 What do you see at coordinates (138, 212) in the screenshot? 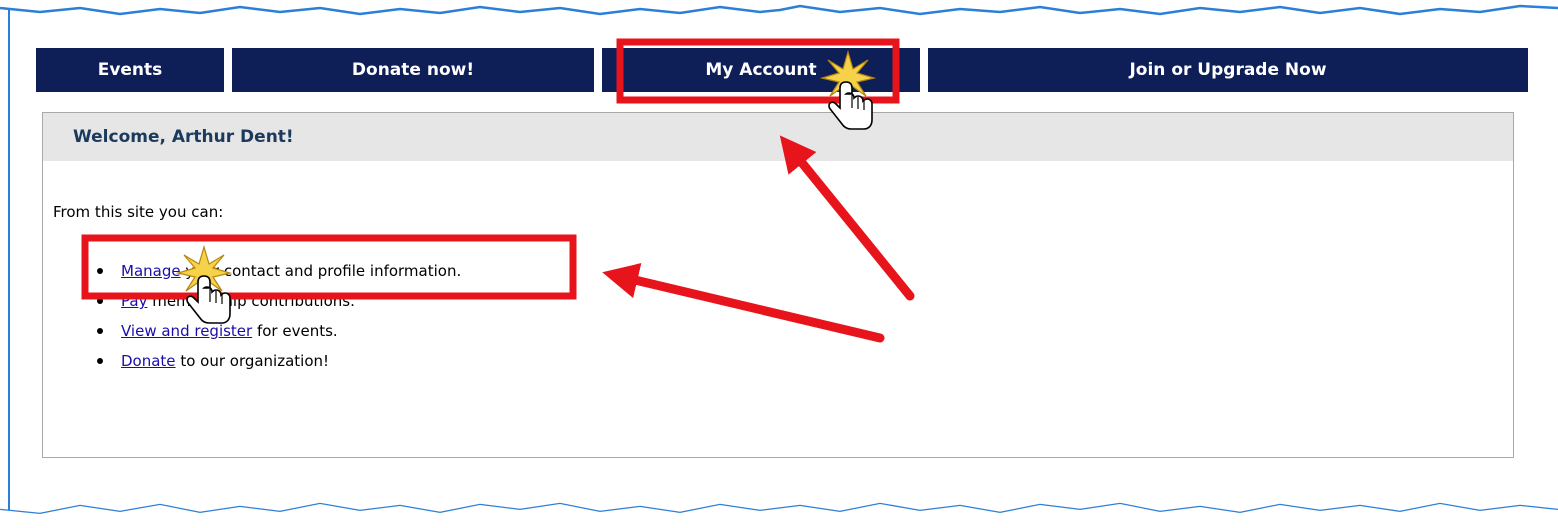
I see `intro-text: From this site you can:` at bounding box center [138, 212].